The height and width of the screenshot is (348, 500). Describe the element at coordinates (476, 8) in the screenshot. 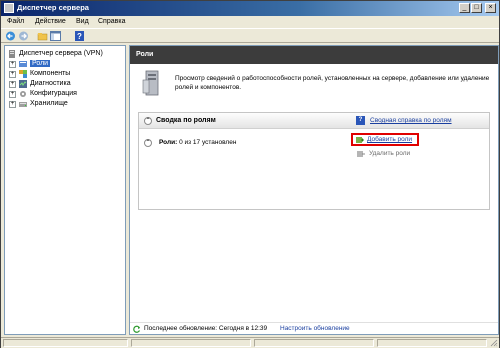

I see `maximize-button: □` at that location.